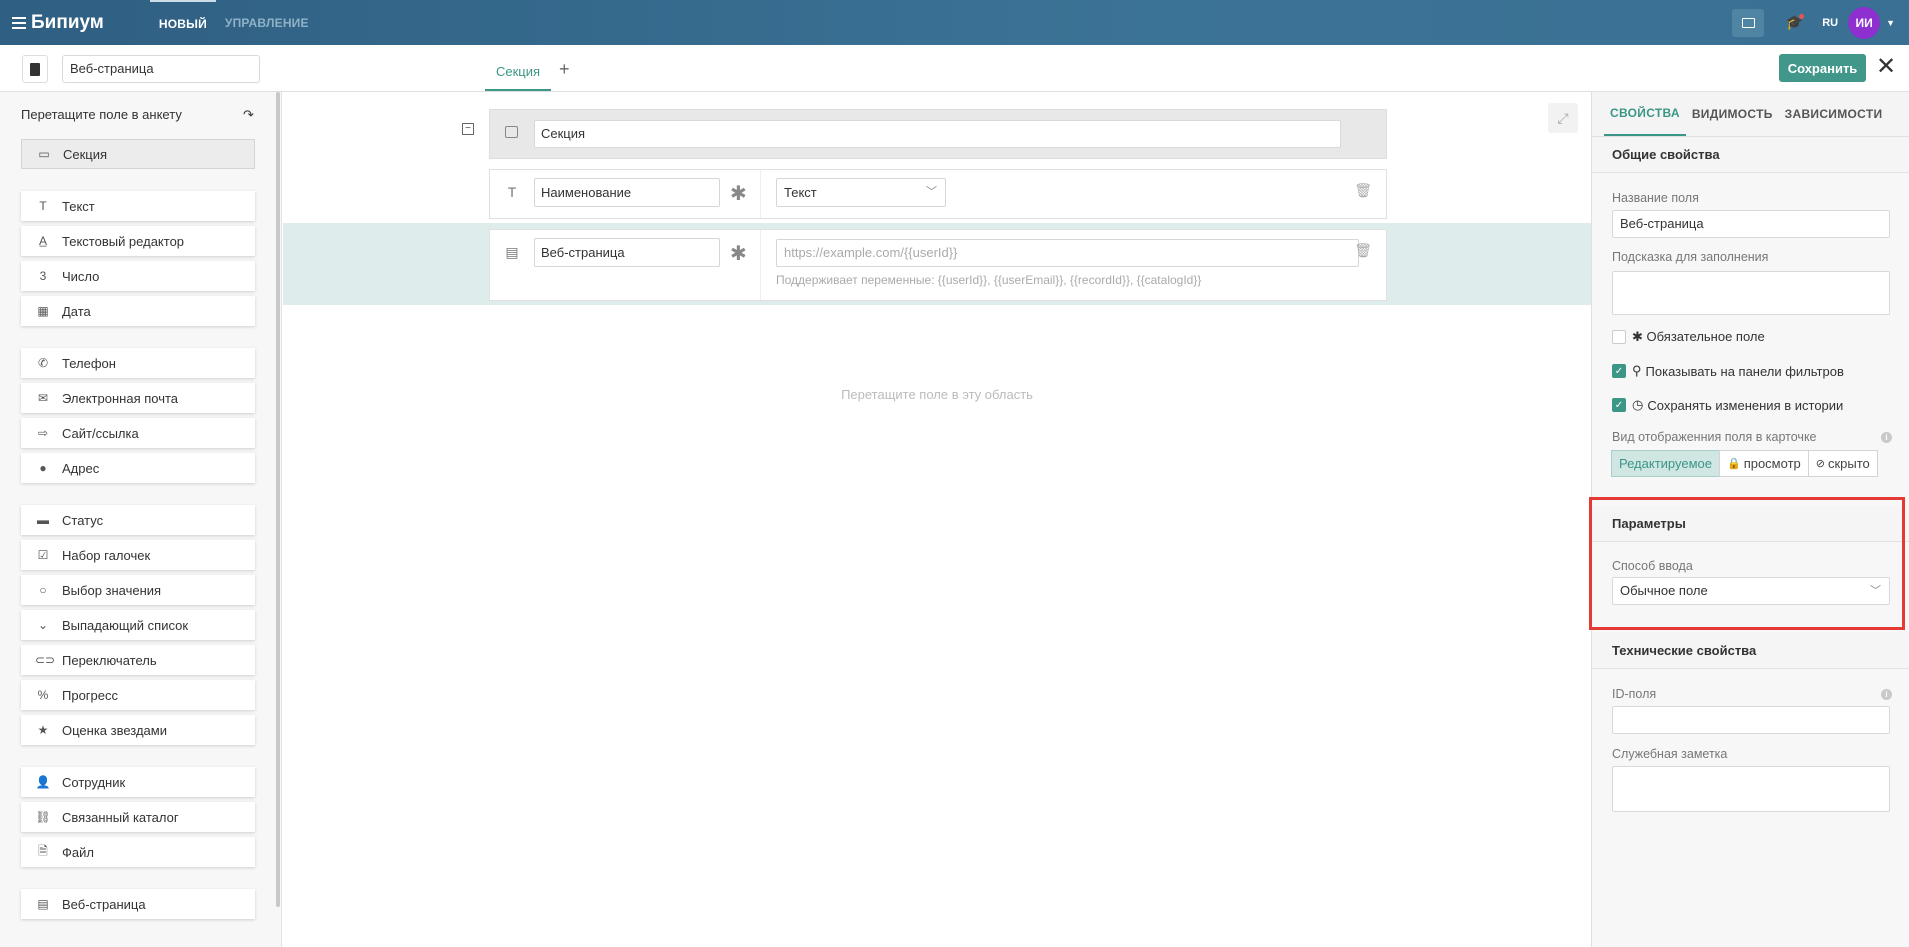  Describe the element at coordinates (138, 206) in the screenshot. I see `palette-item-text: T Текст` at that location.